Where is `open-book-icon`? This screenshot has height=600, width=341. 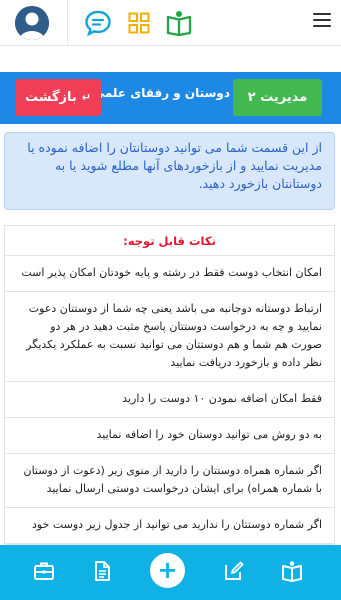
open-book-icon is located at coordinates (292, 571).